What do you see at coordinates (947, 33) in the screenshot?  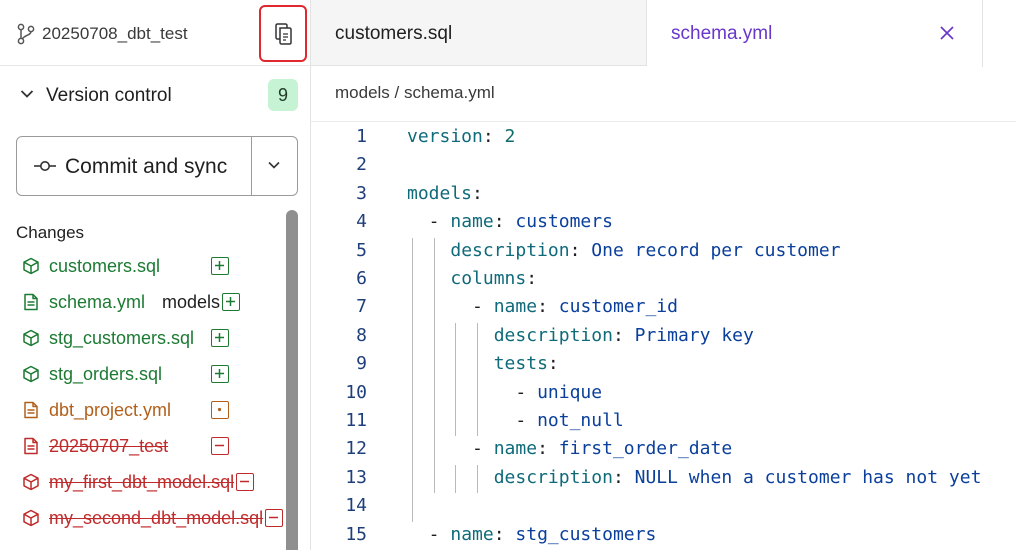 I see `close-icon` at bounding box center [947, 33].